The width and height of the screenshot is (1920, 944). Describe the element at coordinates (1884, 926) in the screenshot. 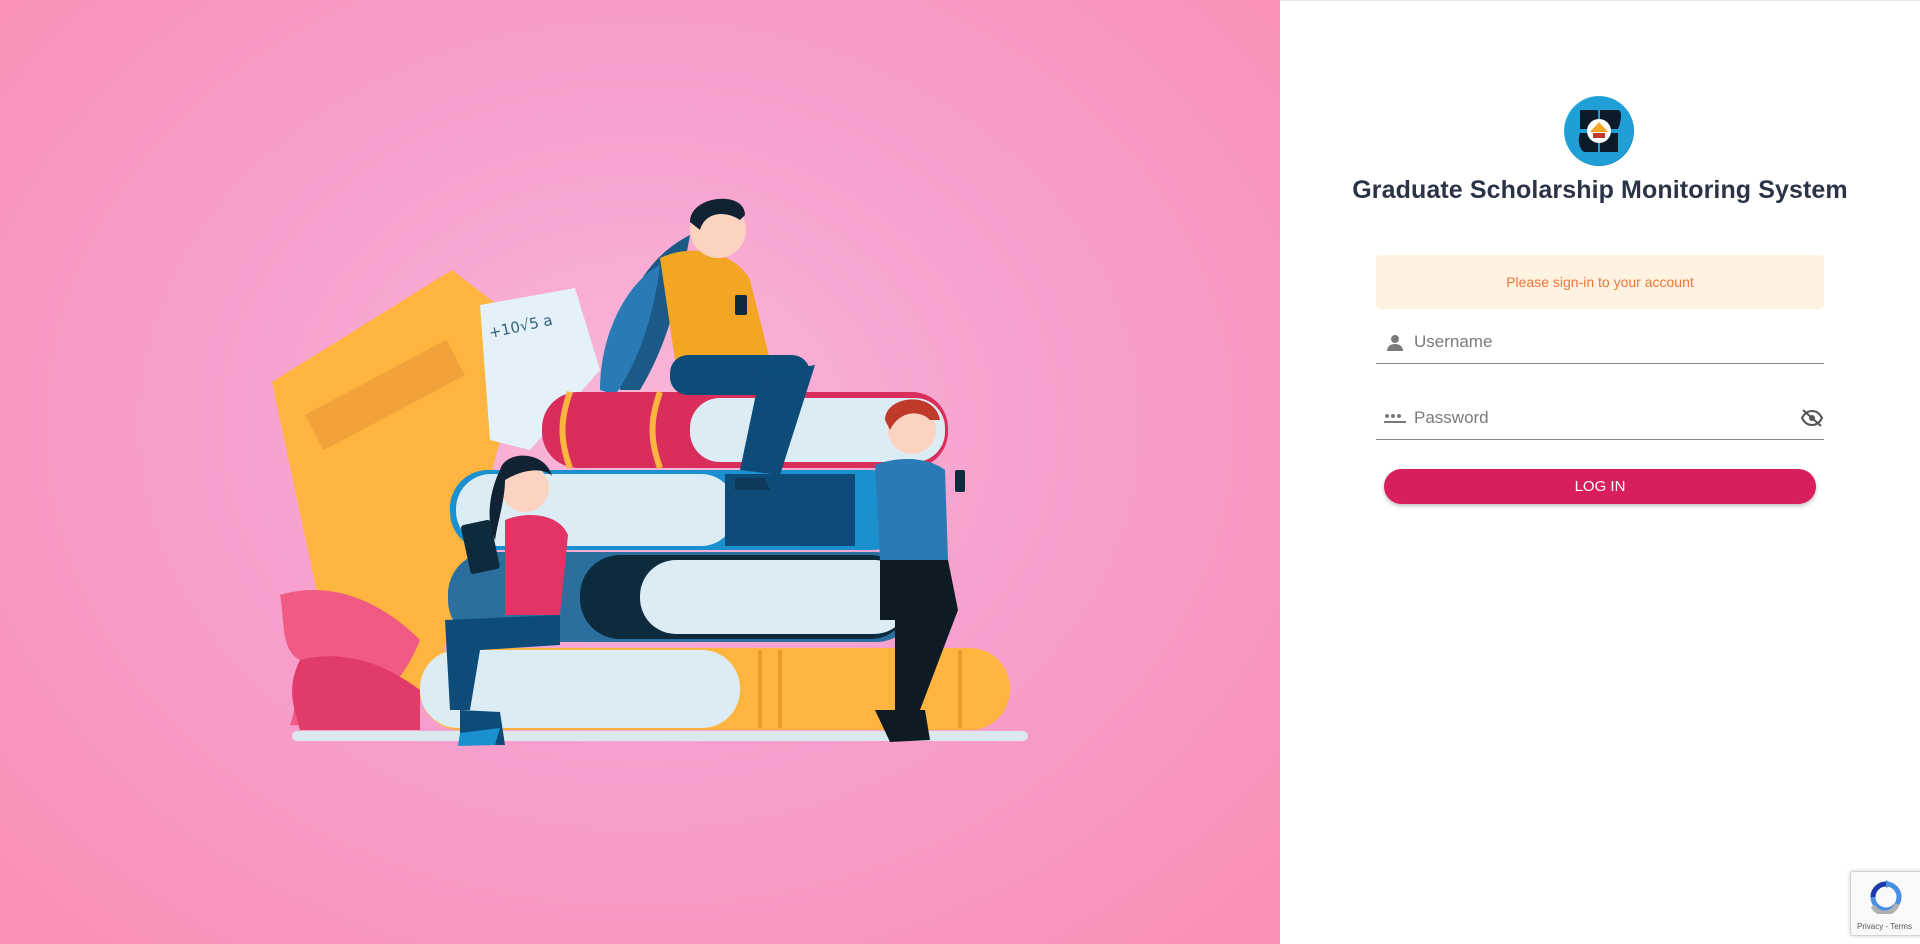

I see `recaptcha-links: Privacy - Terms` at that location.